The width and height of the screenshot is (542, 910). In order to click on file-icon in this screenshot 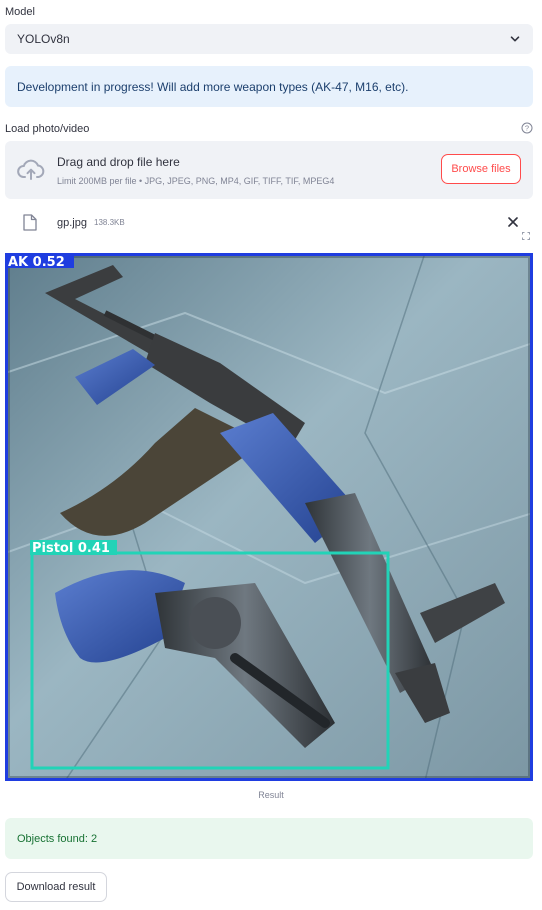, I will do `click(30, 222)`.